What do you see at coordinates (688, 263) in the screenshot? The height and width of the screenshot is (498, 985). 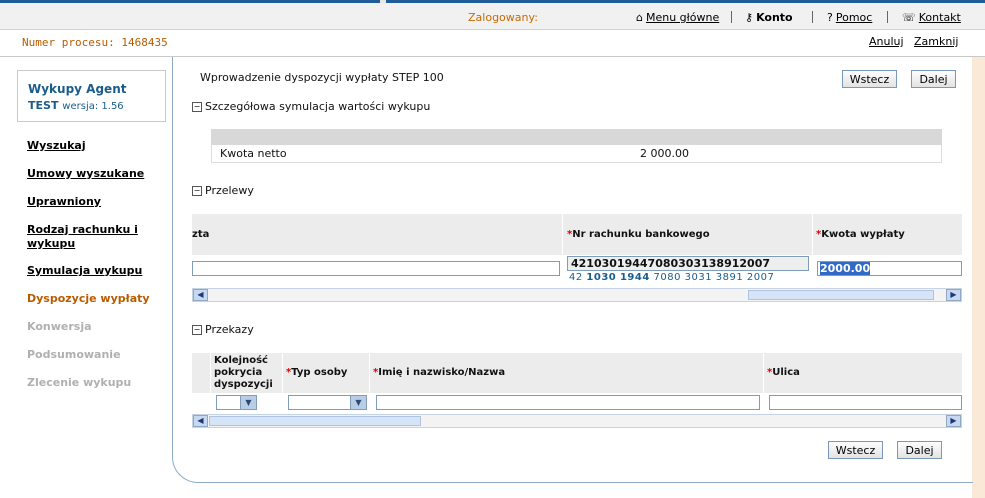 I see `account-number-field: 42103019447080303138912007` at bounding box center [688, 263].